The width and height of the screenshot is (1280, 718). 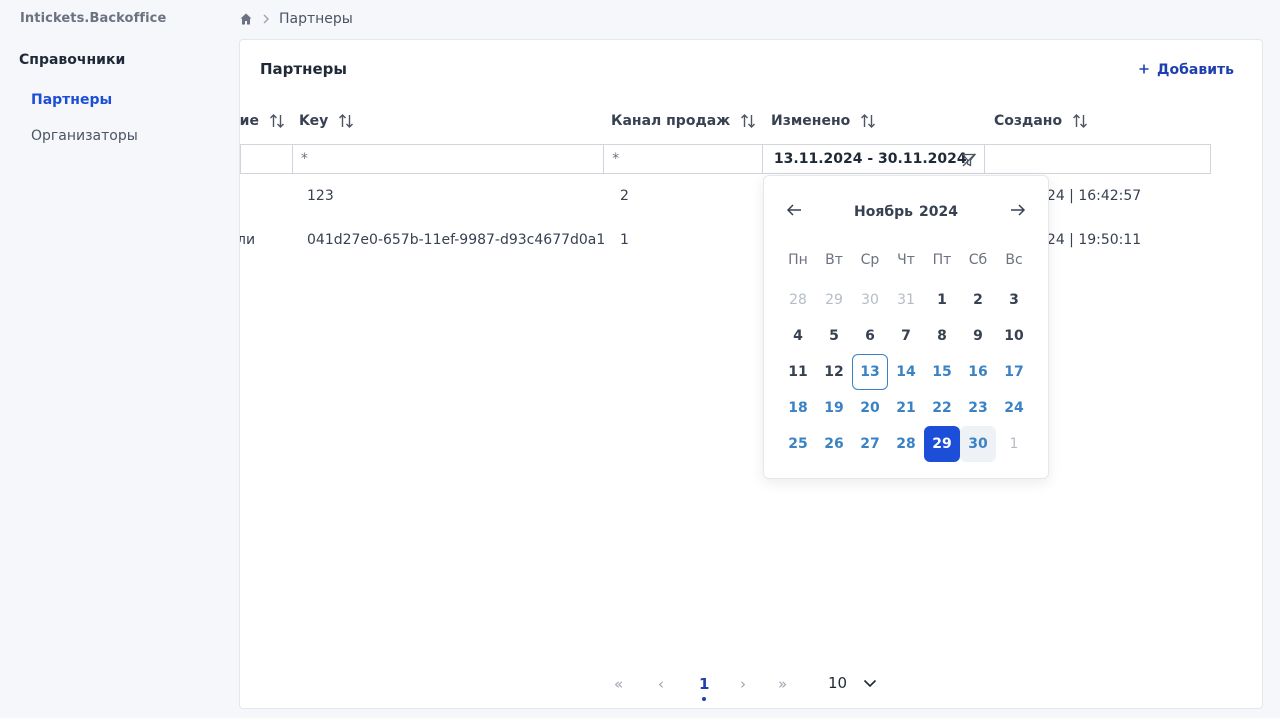 What do you see at coordinates (870, 336) in the screenshot?
I see `calendar-day: 6` at bounding box center [870, 336].